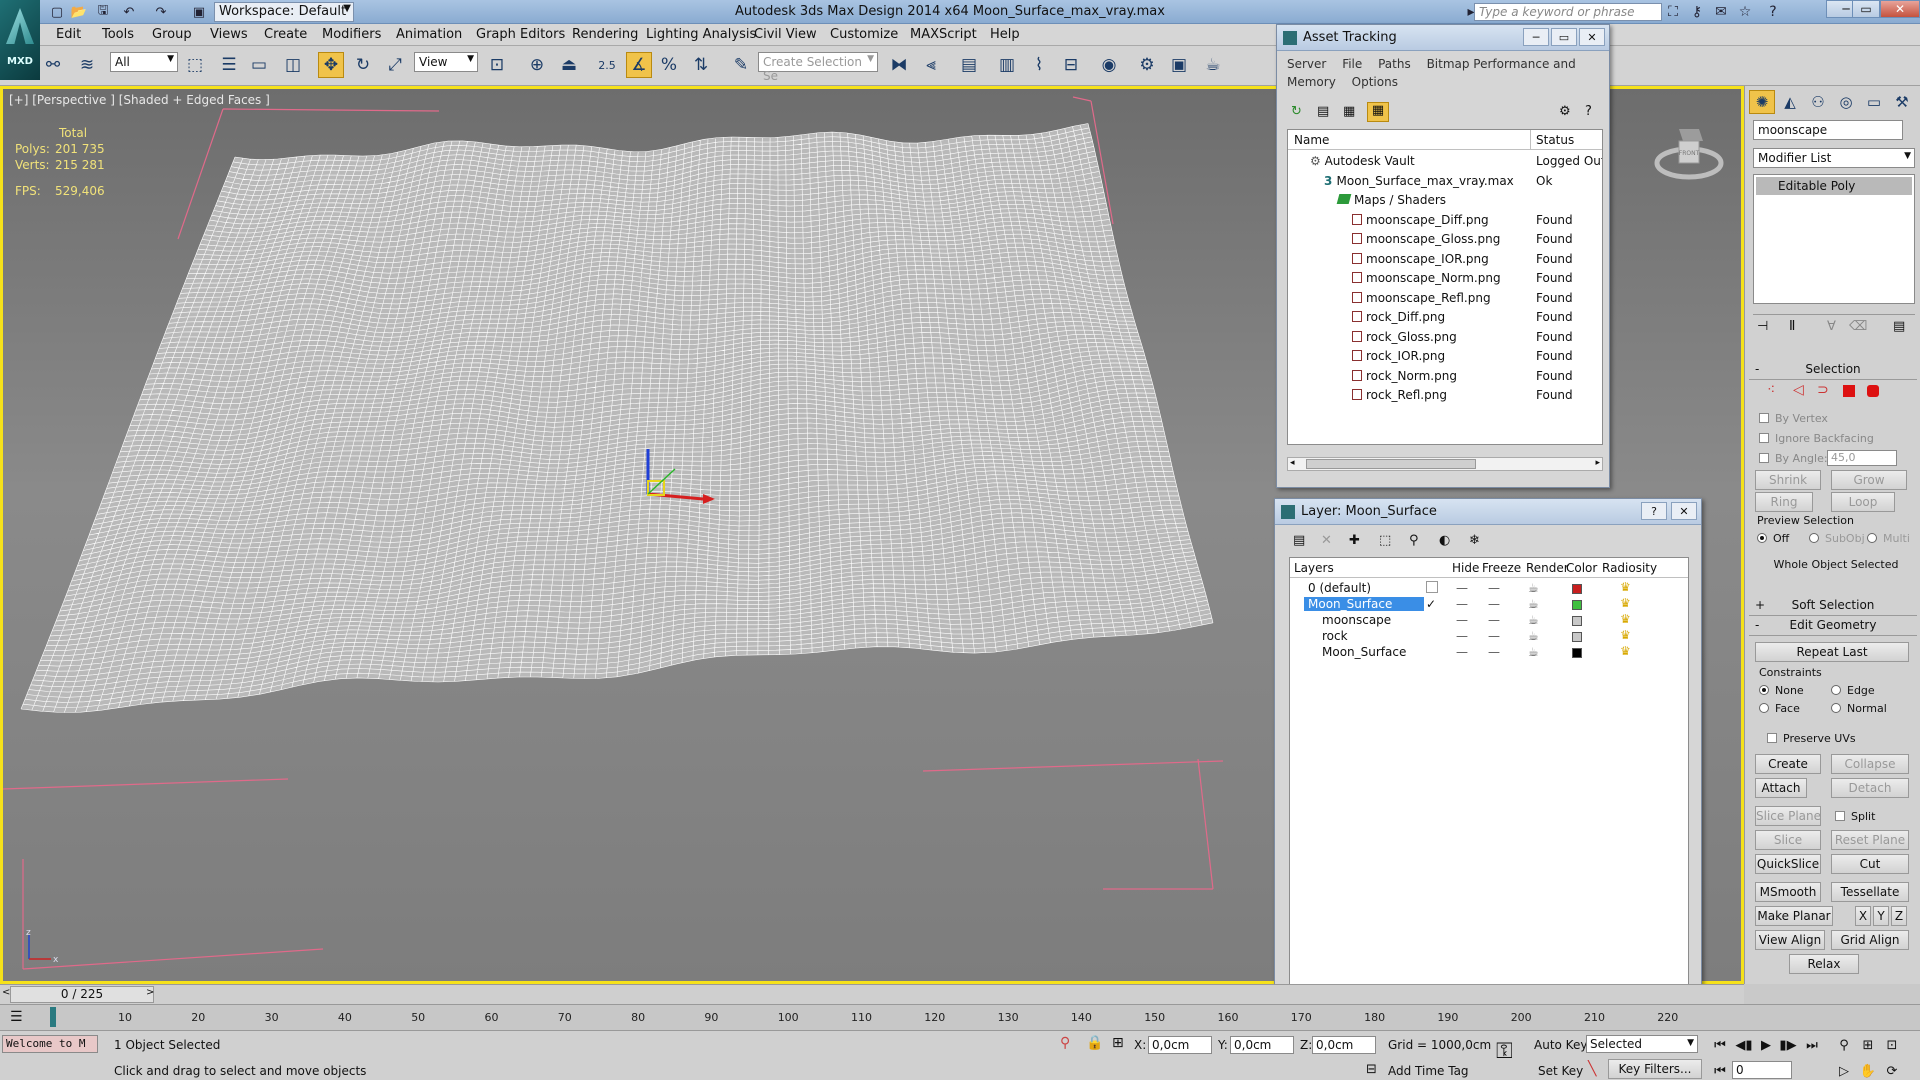 The height and width of the screenshot is (1080, 1920). What do you see at coordinates (1798, 390) in the screenshot?
I see `edge-level-icon: ◁` at bounding box center [1798, 390].